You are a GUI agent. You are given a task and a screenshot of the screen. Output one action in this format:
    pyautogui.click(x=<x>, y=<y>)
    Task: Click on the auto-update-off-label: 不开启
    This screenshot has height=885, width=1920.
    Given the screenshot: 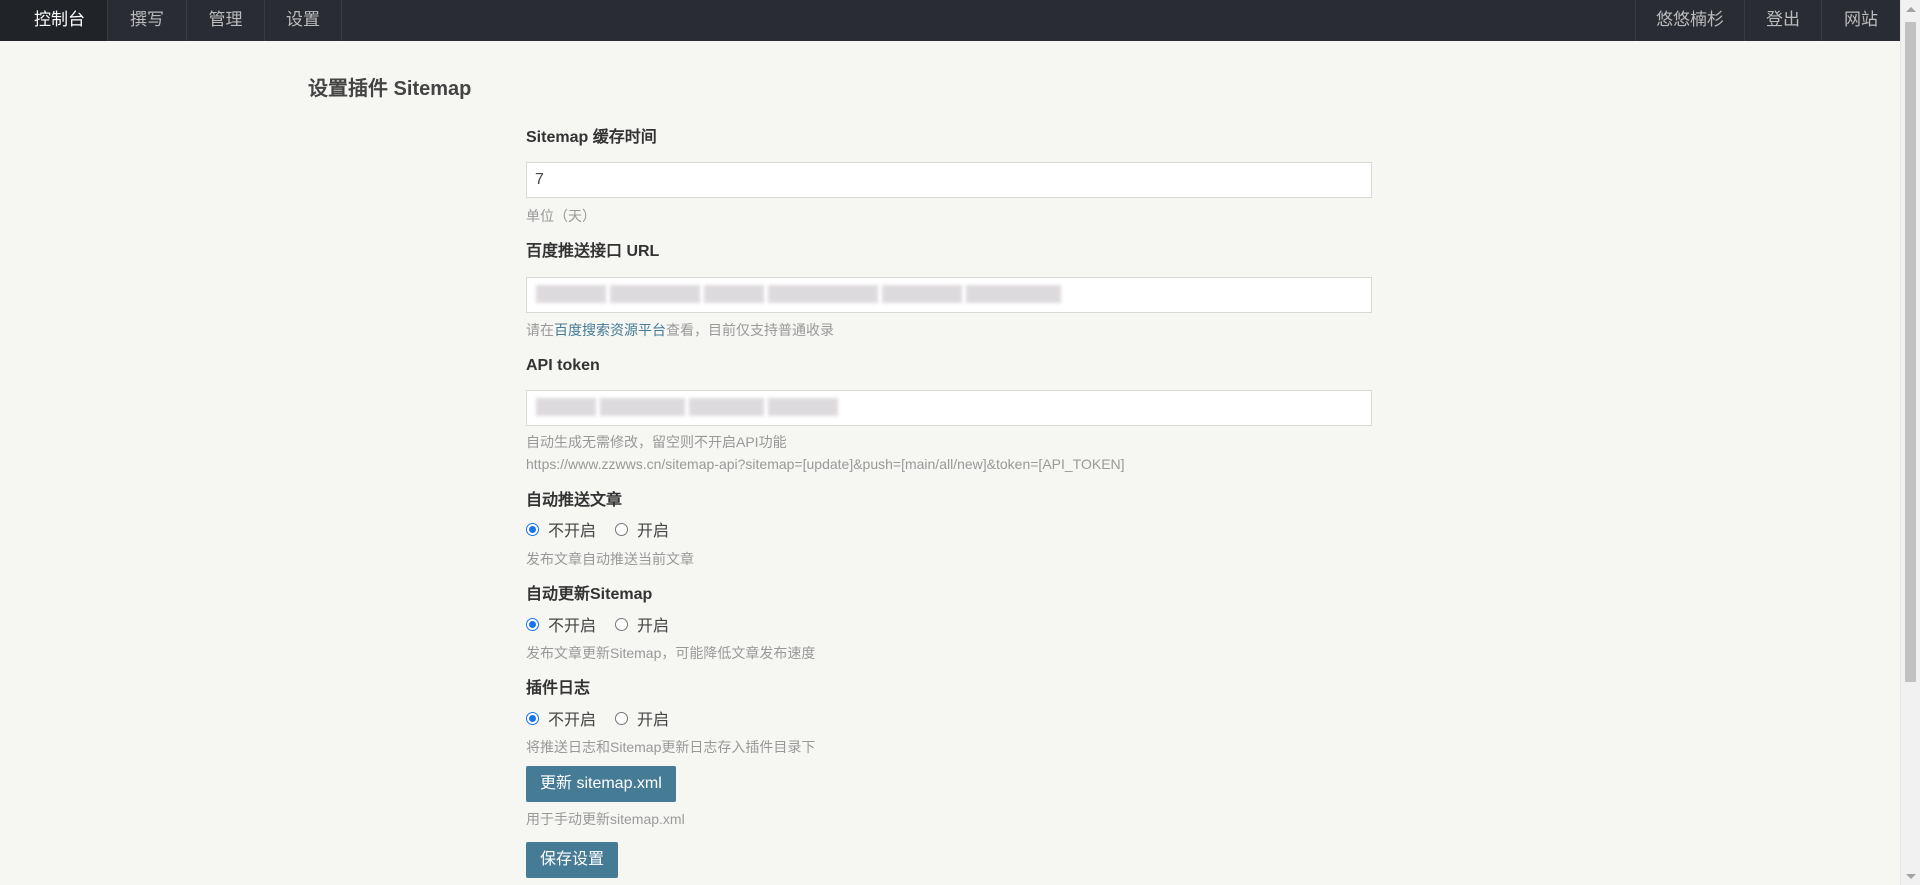 What is the action you would take?
    pyautogui.click(x=572, y=626)
    